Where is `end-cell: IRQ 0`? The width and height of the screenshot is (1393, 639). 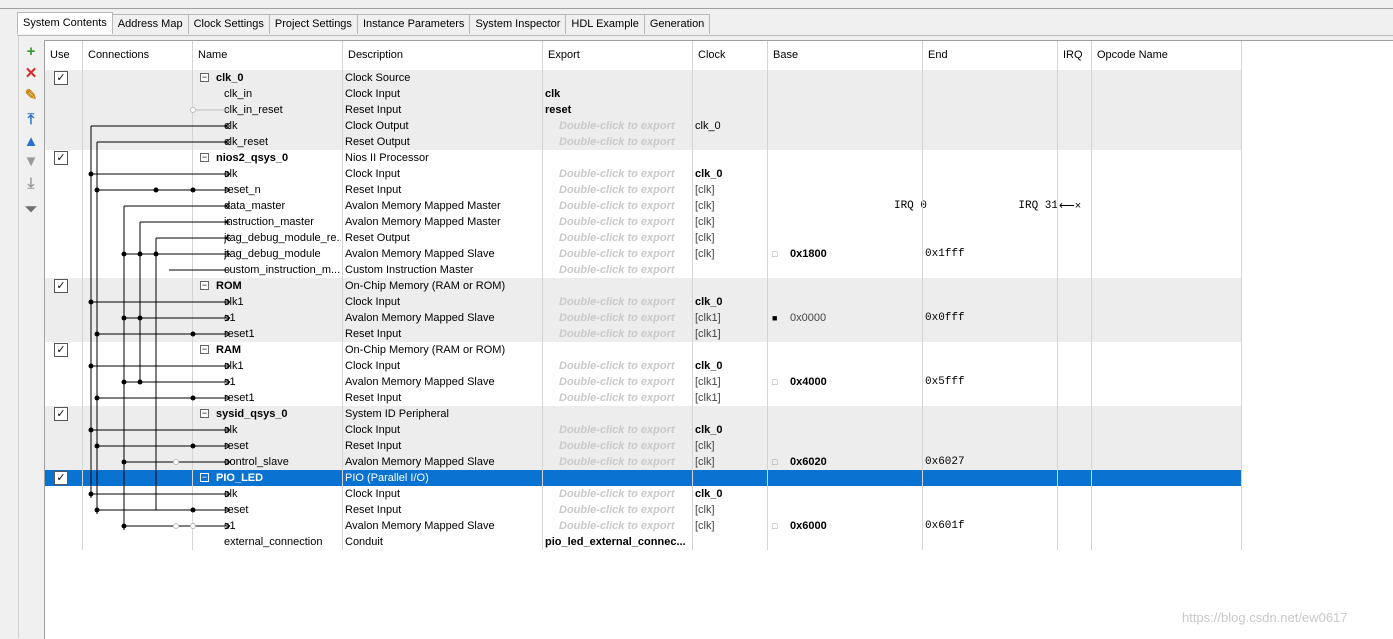 end-cell: IRQ 0 is located at coordinates (907, 206).